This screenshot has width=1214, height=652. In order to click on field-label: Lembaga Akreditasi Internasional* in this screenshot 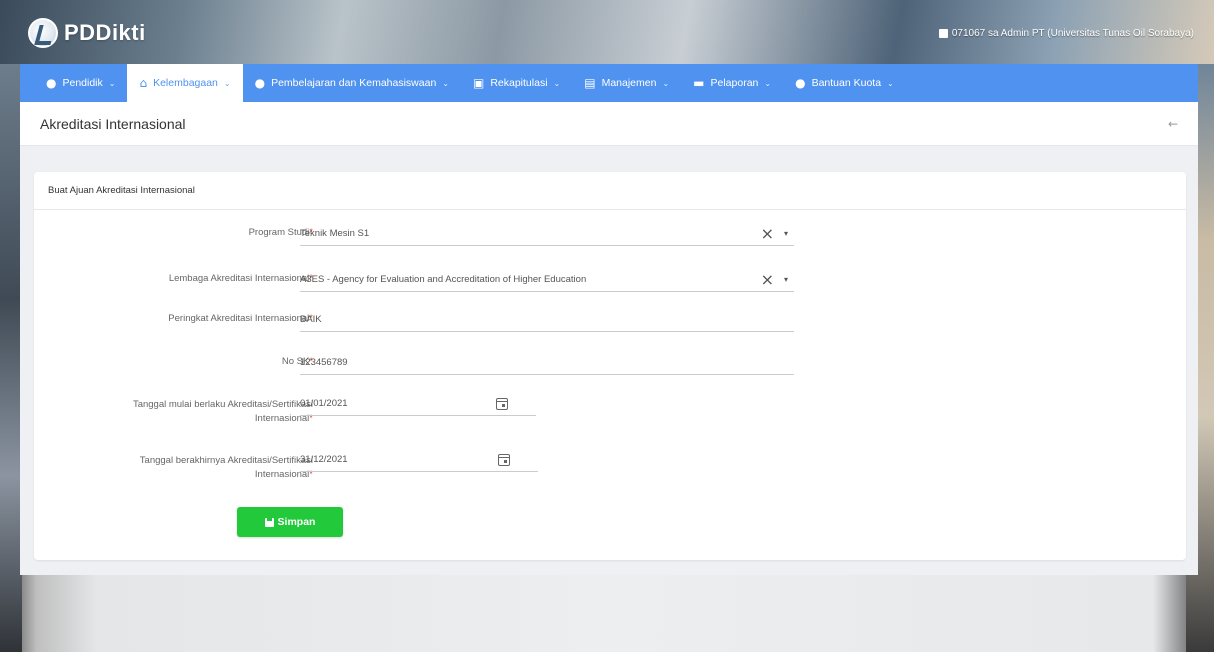, I will do `click(193, 279)`.